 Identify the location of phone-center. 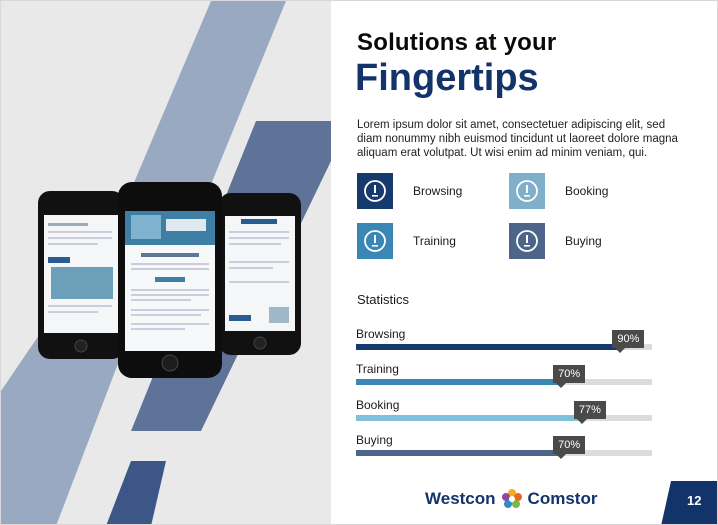
(170, 280).